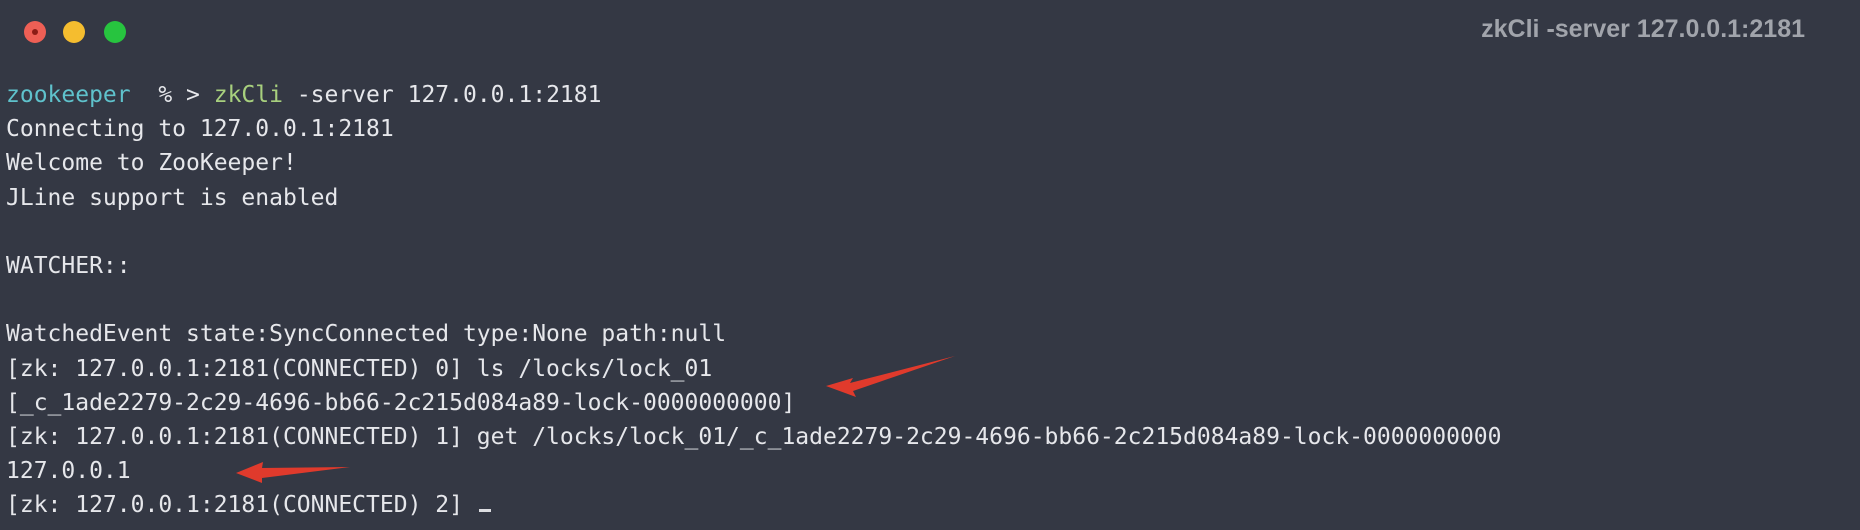  What do you see at coordinates (68, 471) in the screenshot?
I see `output-line-node-data: 127.0.0.1` at bounding box center [68, 471].